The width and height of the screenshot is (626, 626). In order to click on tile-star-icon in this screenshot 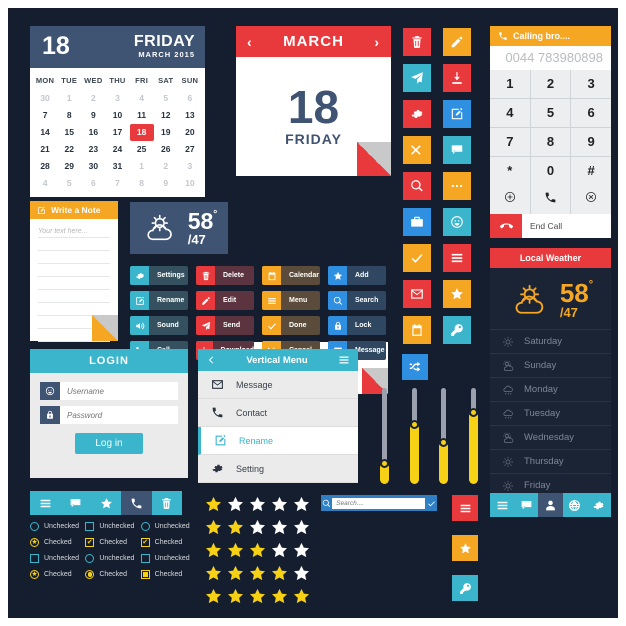, I will do `click(457, 294)`.